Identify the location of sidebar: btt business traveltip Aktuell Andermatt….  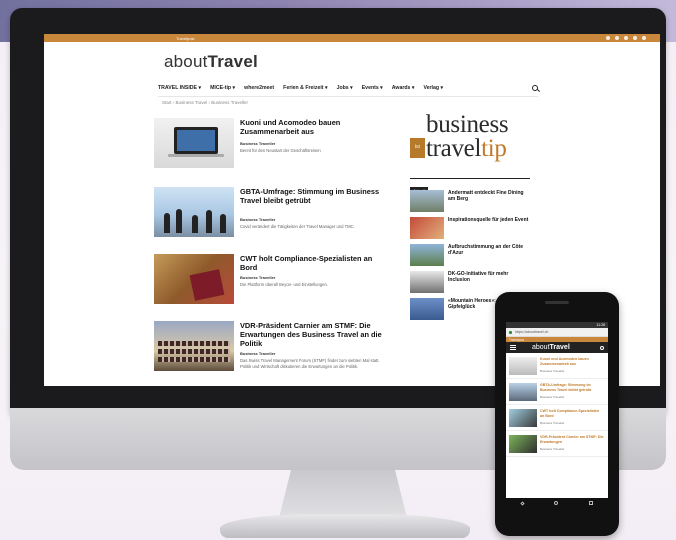
(470, 216).